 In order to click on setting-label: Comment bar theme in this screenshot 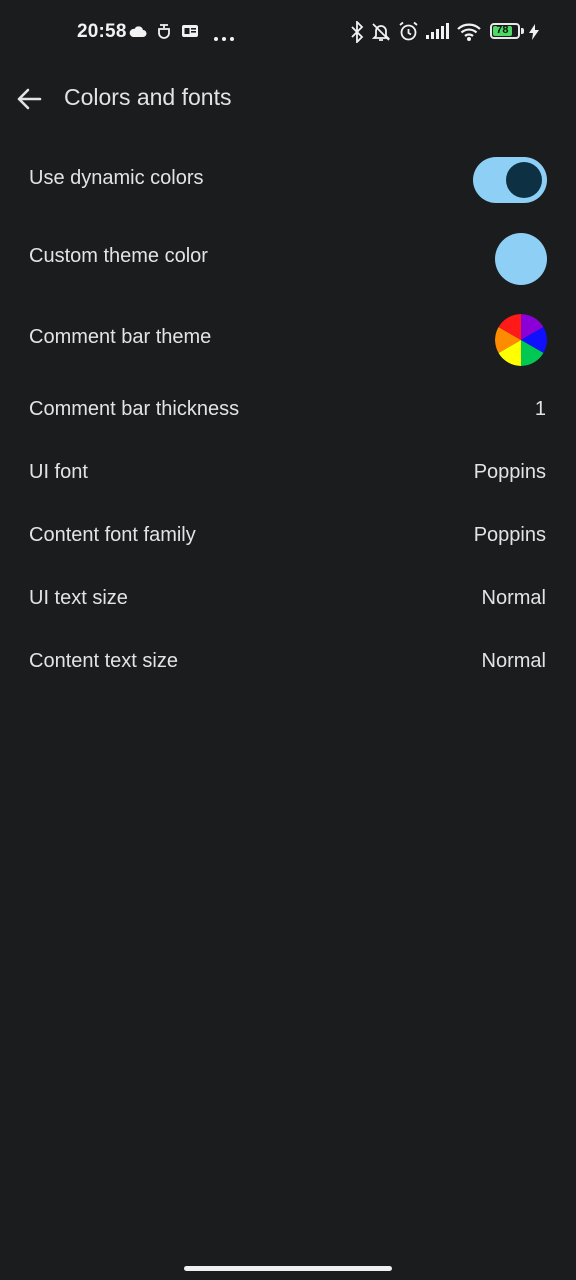, I will do `click(120, 337)`.